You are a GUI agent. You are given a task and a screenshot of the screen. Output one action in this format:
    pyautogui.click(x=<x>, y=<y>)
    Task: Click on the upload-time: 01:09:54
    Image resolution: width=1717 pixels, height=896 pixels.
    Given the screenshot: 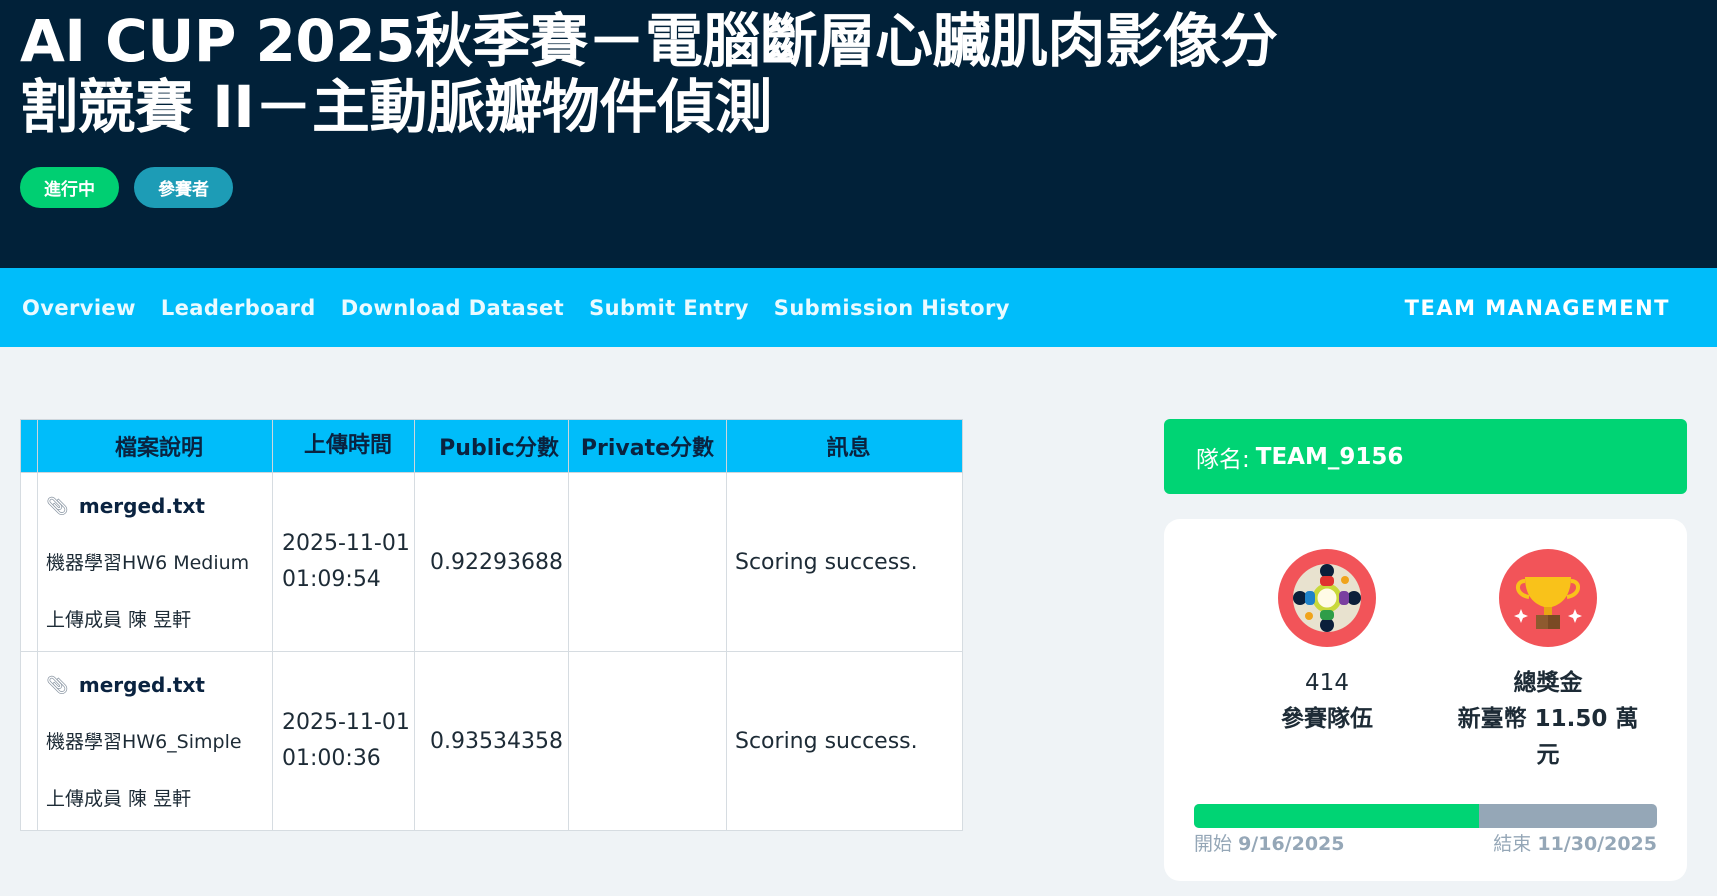 What is the action you would take?
    pyautogui.click(x=331, y=579)
    